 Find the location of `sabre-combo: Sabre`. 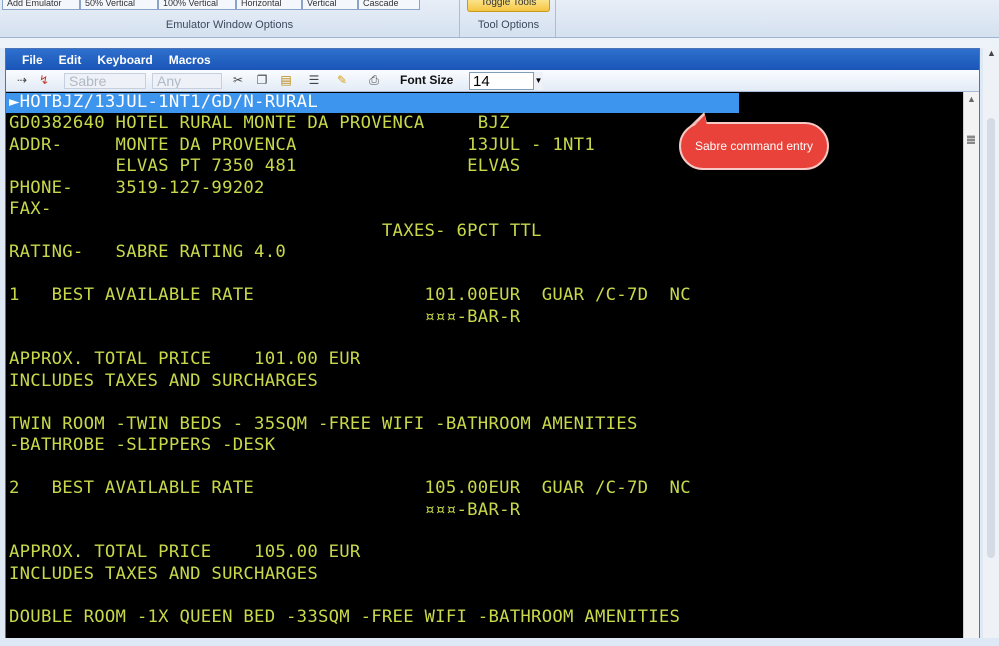

sabre-combo: Sabre is located at coordinates (105, 81).